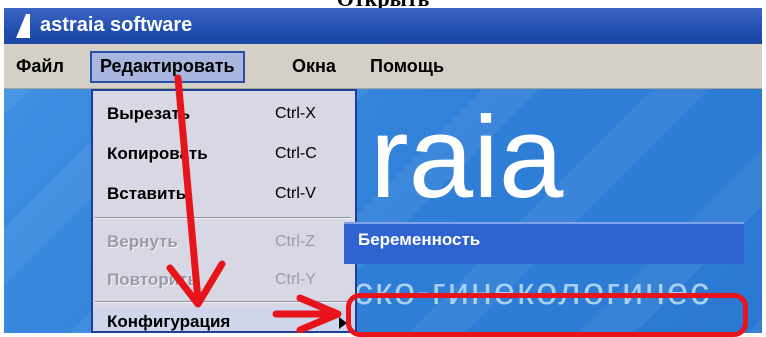 Image resolution: width=766 pixels, height=337 pixels. I want to click on annotation-highlight-ring, so click(547, 315).